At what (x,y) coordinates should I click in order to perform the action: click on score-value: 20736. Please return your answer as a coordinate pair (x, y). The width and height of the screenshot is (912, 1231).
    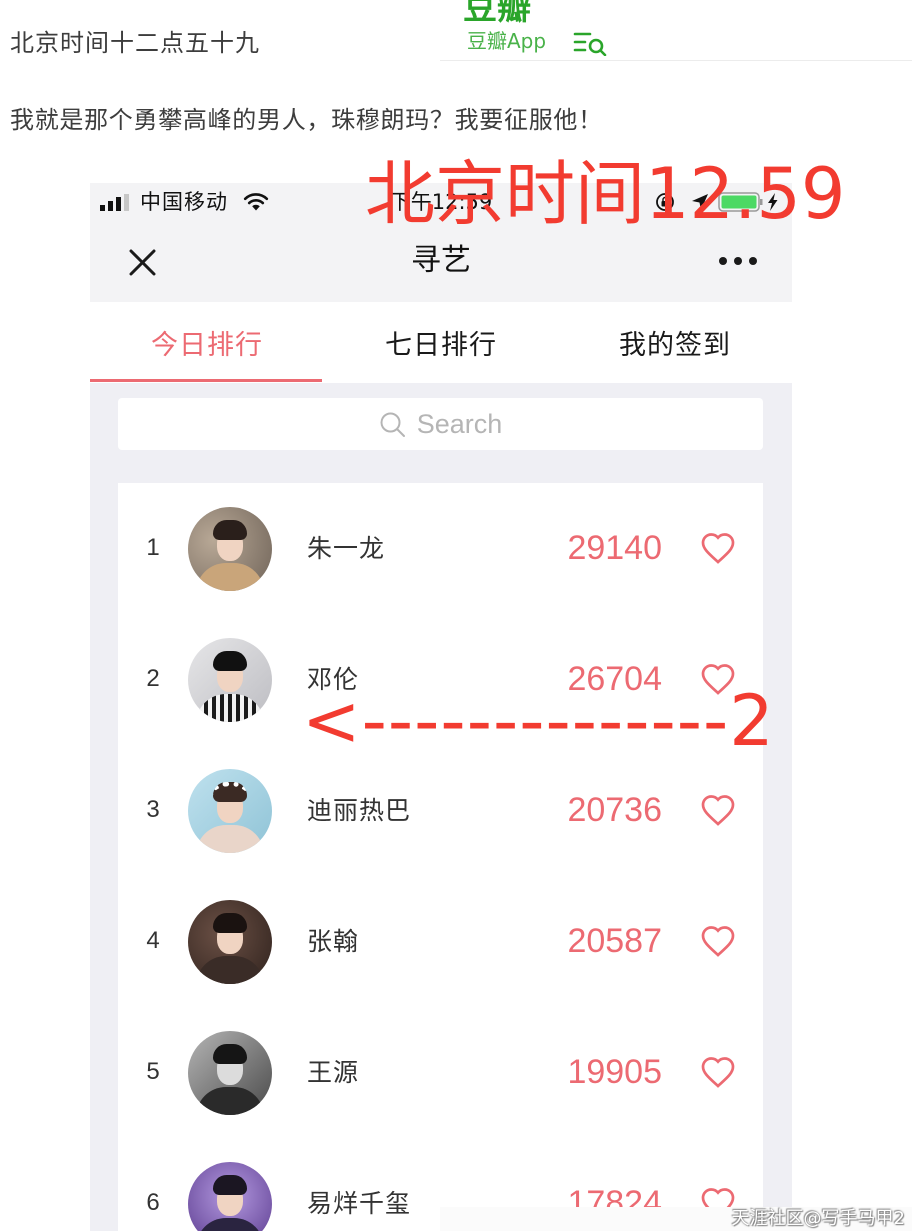
    Looking at the image, I should click on (614, 810).